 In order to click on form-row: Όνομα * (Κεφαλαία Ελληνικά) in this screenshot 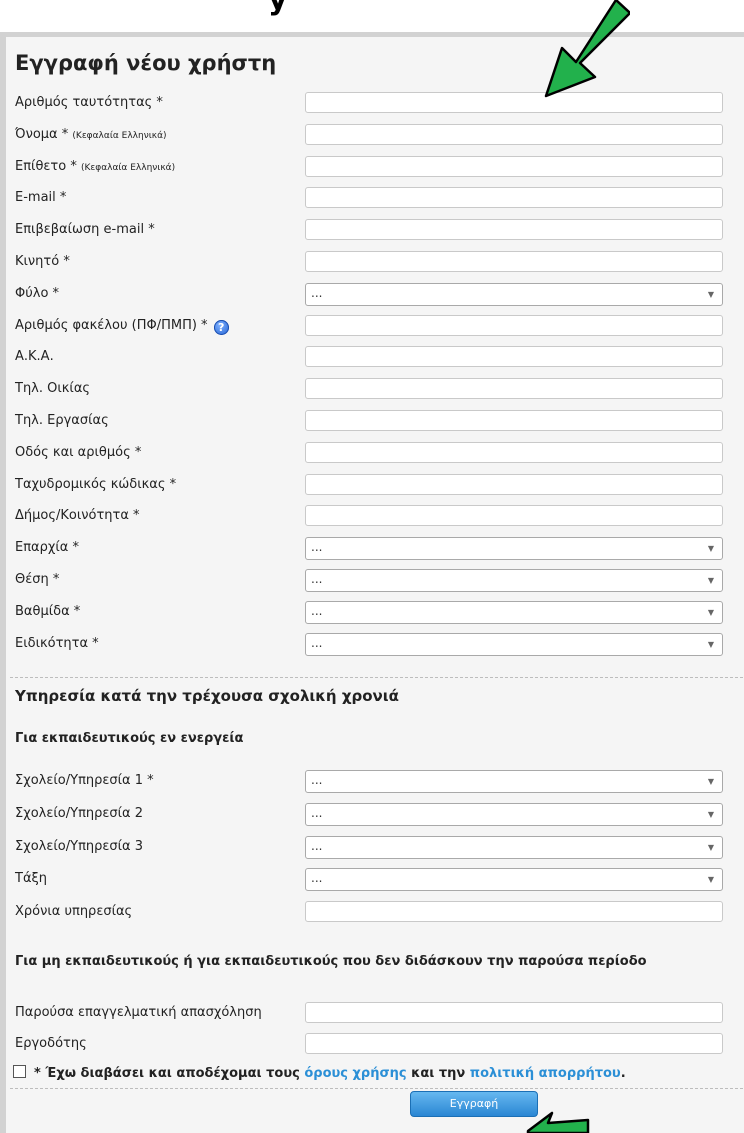, I will do `click(371, 135)`.